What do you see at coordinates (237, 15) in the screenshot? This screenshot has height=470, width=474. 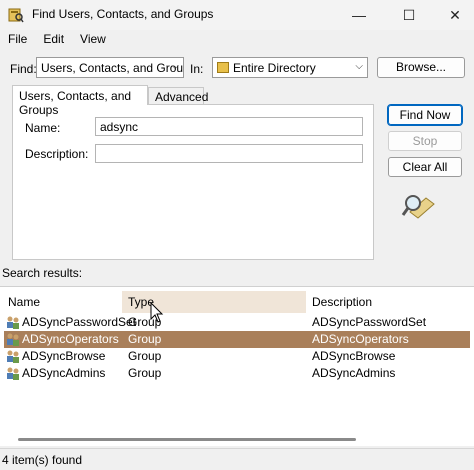 I see `title-bar: Find Users, Contacts, and Groups — ☐ ✕` at bounding box center [237, 15].